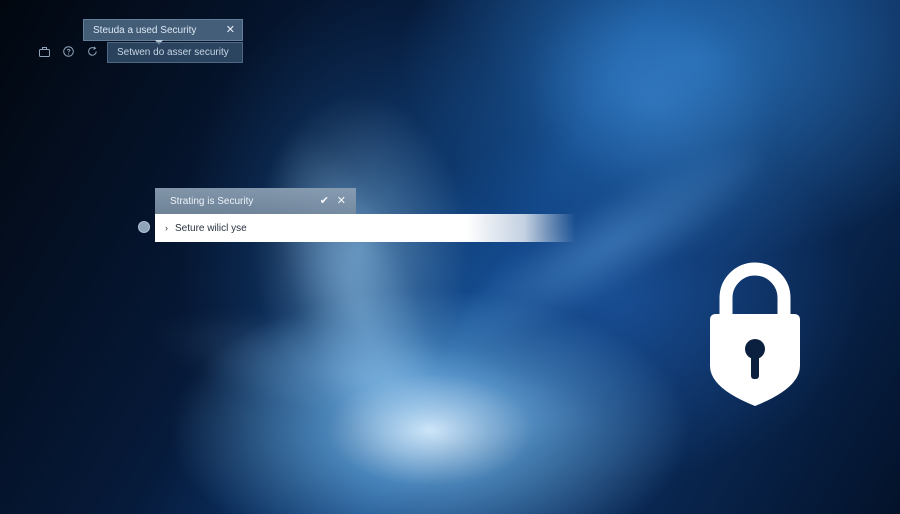  Describe the element at coordinates (212, 201) in the screenshot. I see `dialog-title: Strating is Security` at that location.